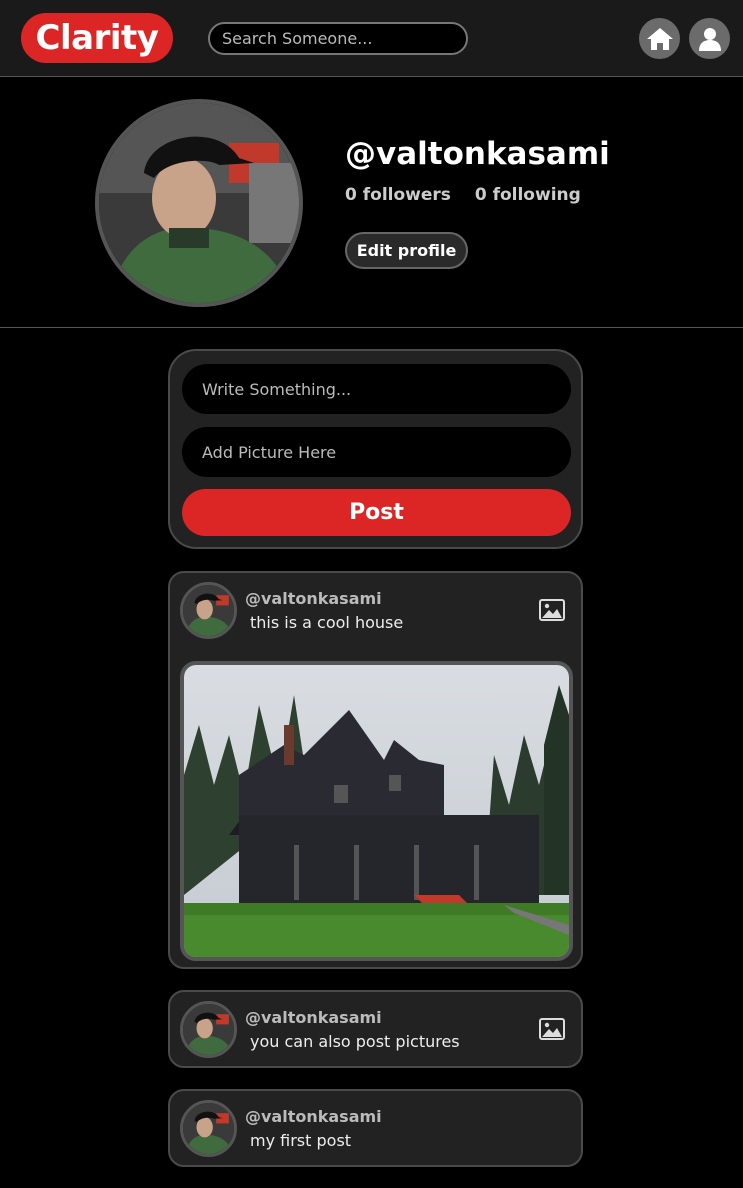 The height and width of the screenshot is (1188, 743). What do you see at coordinates (376, 452) in the screenshot?
I see `add-picture-input` at bounding box center [376, 452].